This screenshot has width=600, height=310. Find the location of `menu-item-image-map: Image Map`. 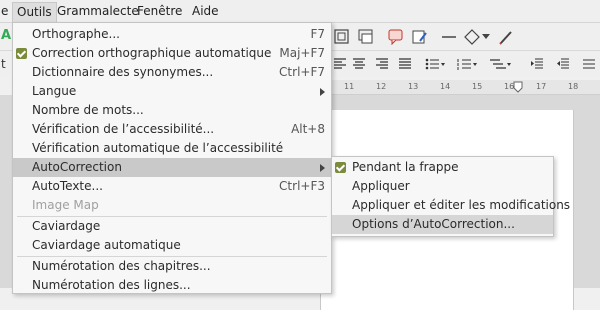

menu-item-image-map: Image Map is located at coordinates (172, 205).